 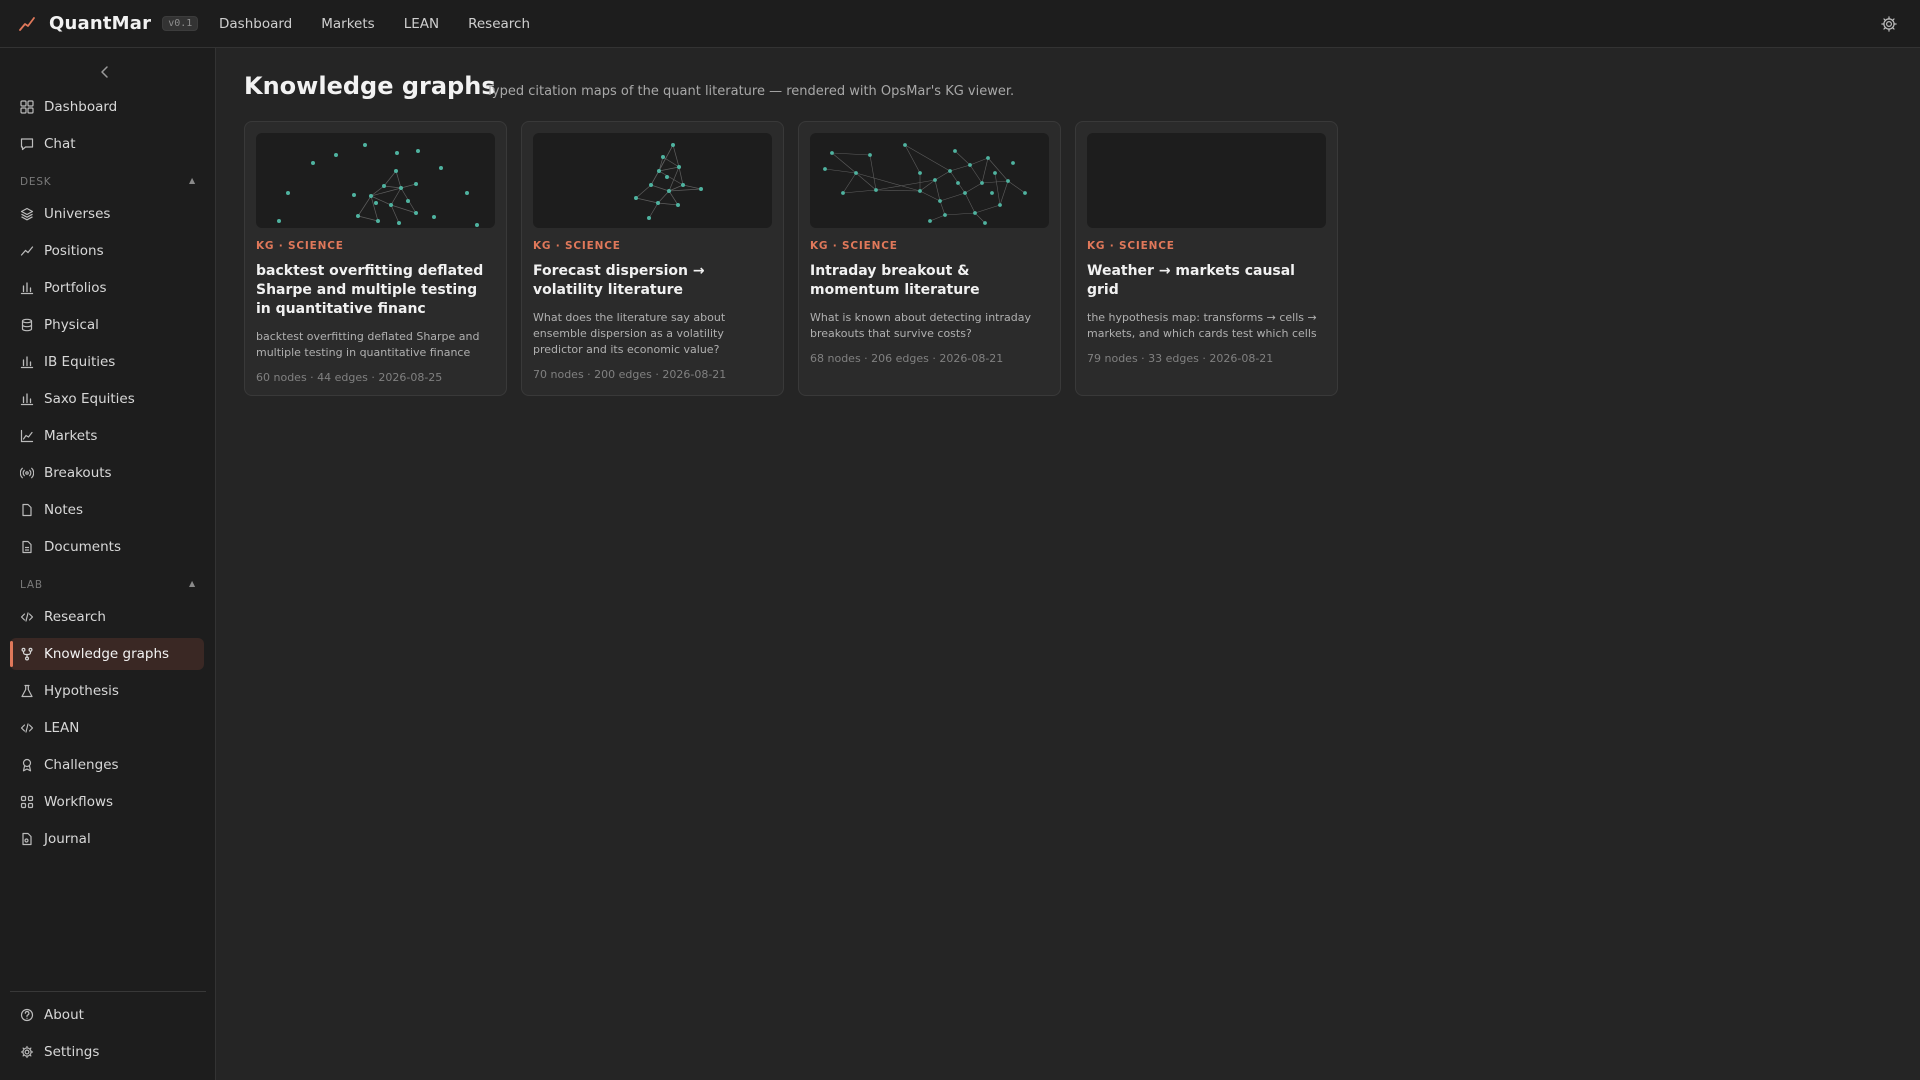 I want to click on sidebar-item-physical: Physical, so click(x=107, y=325).